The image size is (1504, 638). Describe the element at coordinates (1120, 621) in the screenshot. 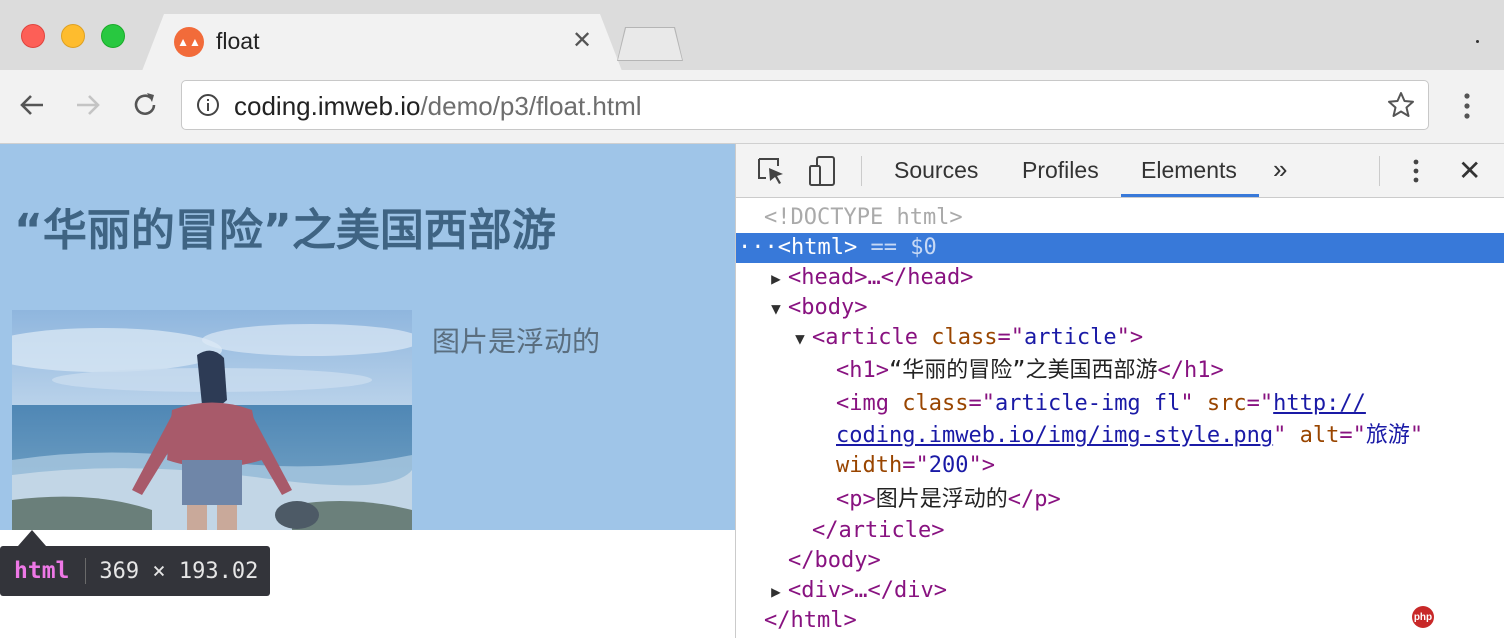

I see `dom-line-html-close: </html>` at that location.